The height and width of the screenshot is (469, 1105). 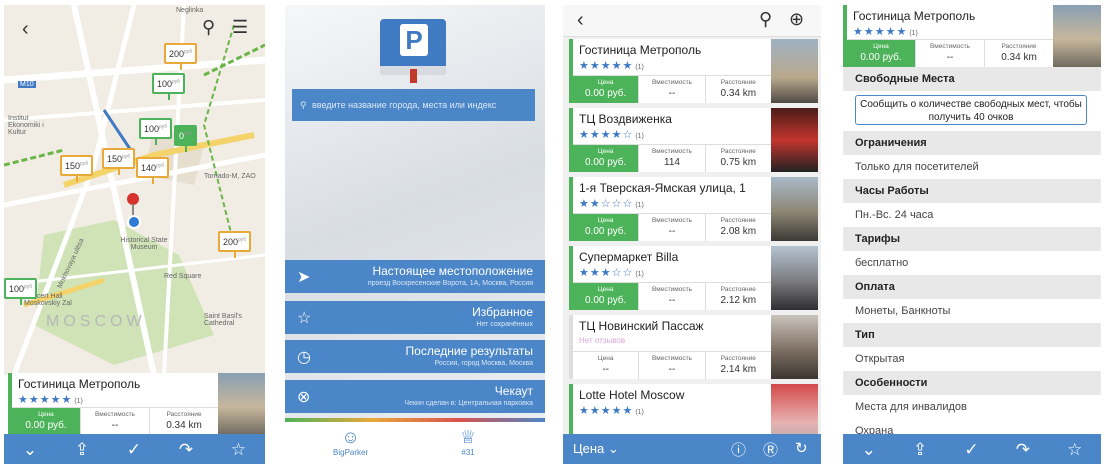 I want to click on globe-icon: ⊕, so click(x=796, y=19).